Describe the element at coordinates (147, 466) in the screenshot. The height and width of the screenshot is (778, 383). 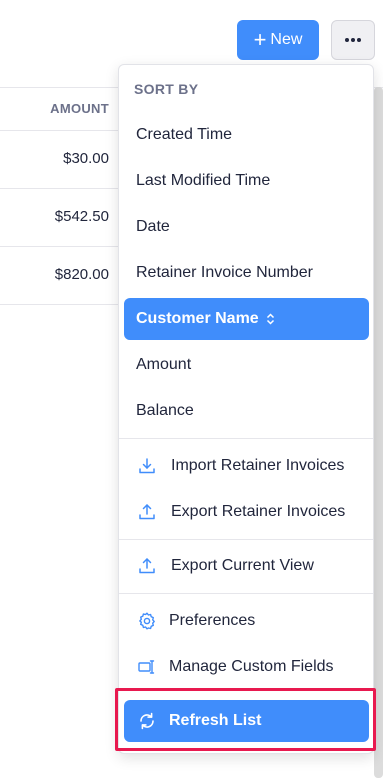
I see `download-icon` at that location.